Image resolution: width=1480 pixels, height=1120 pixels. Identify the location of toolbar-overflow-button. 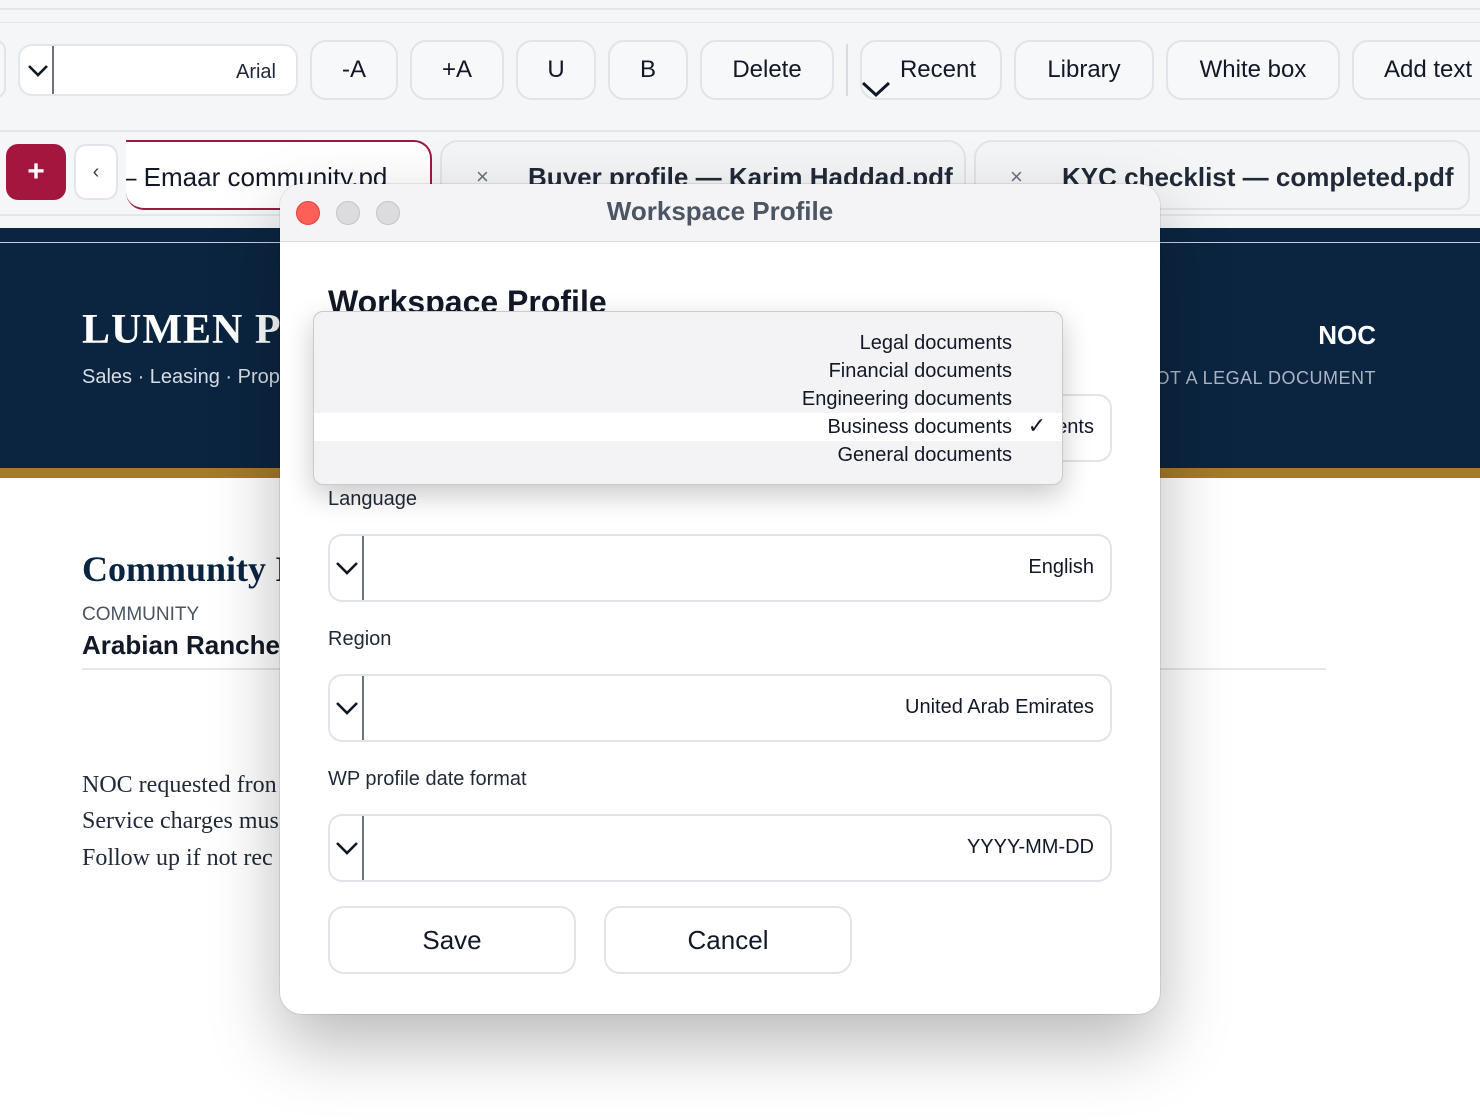
(3, 69).